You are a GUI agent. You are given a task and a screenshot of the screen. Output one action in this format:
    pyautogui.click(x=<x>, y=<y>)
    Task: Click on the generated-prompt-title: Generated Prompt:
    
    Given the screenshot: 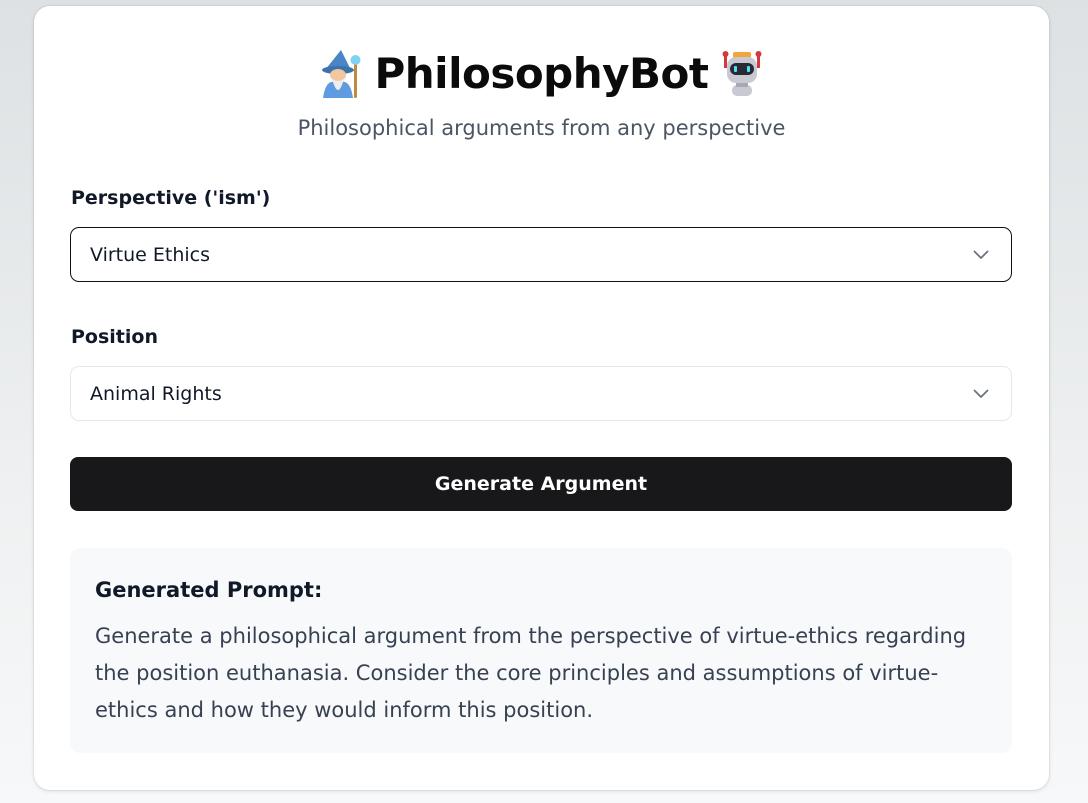 What is the action you would take?
    pyautogui.click(x=209, y=590)
    